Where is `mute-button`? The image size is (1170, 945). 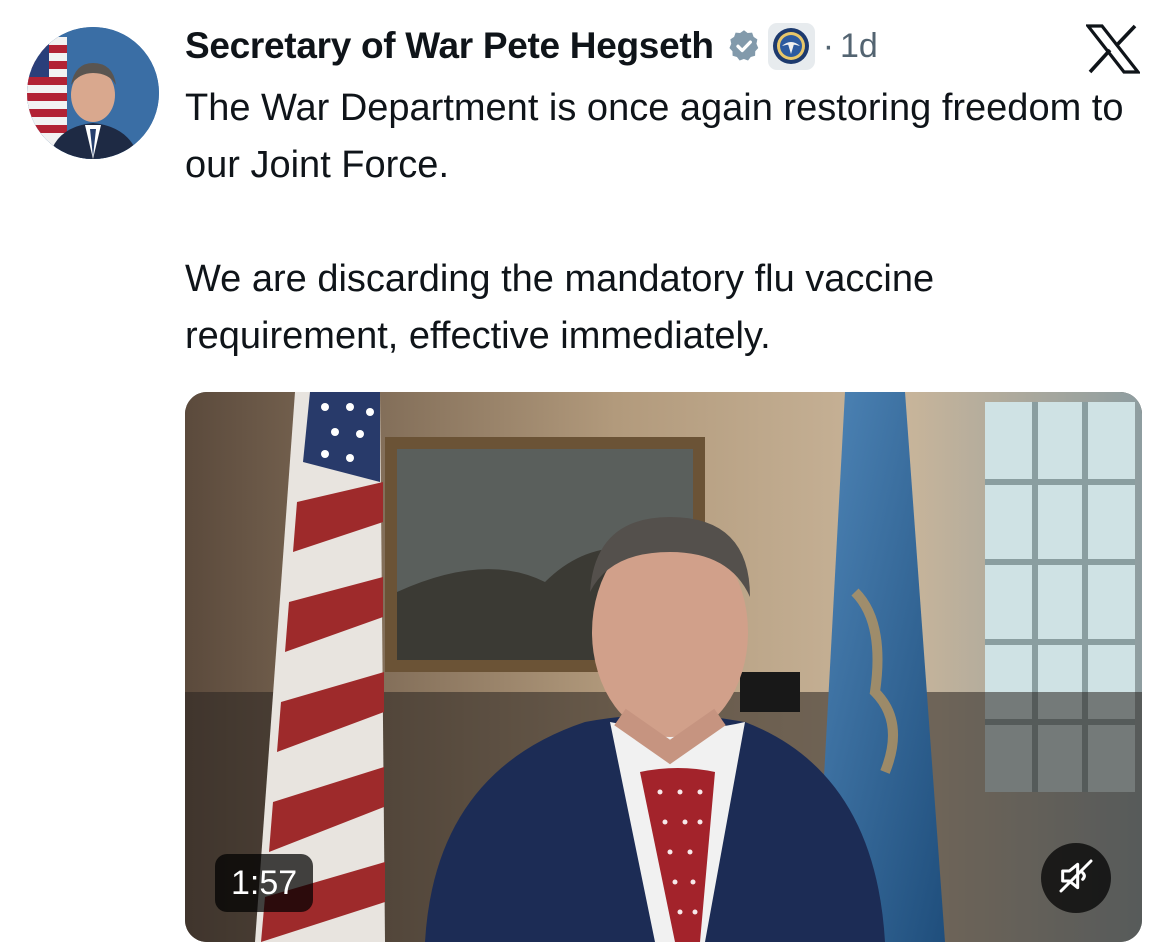
mute-button is located at coordinates (1076, 878).